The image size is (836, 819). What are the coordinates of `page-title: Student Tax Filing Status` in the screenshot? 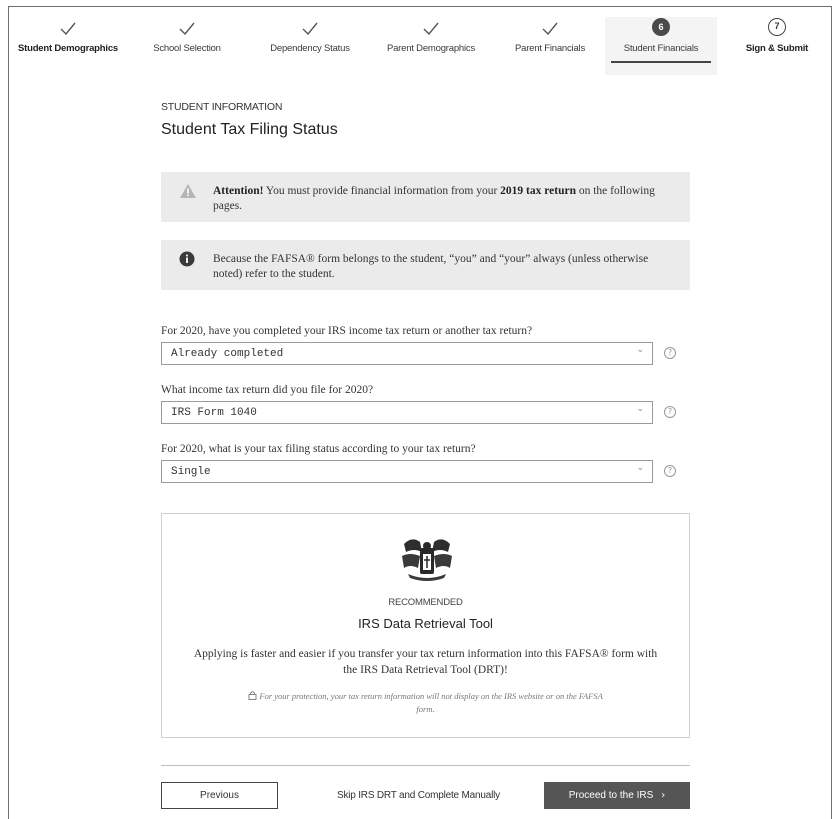 It's located at (249, 129).